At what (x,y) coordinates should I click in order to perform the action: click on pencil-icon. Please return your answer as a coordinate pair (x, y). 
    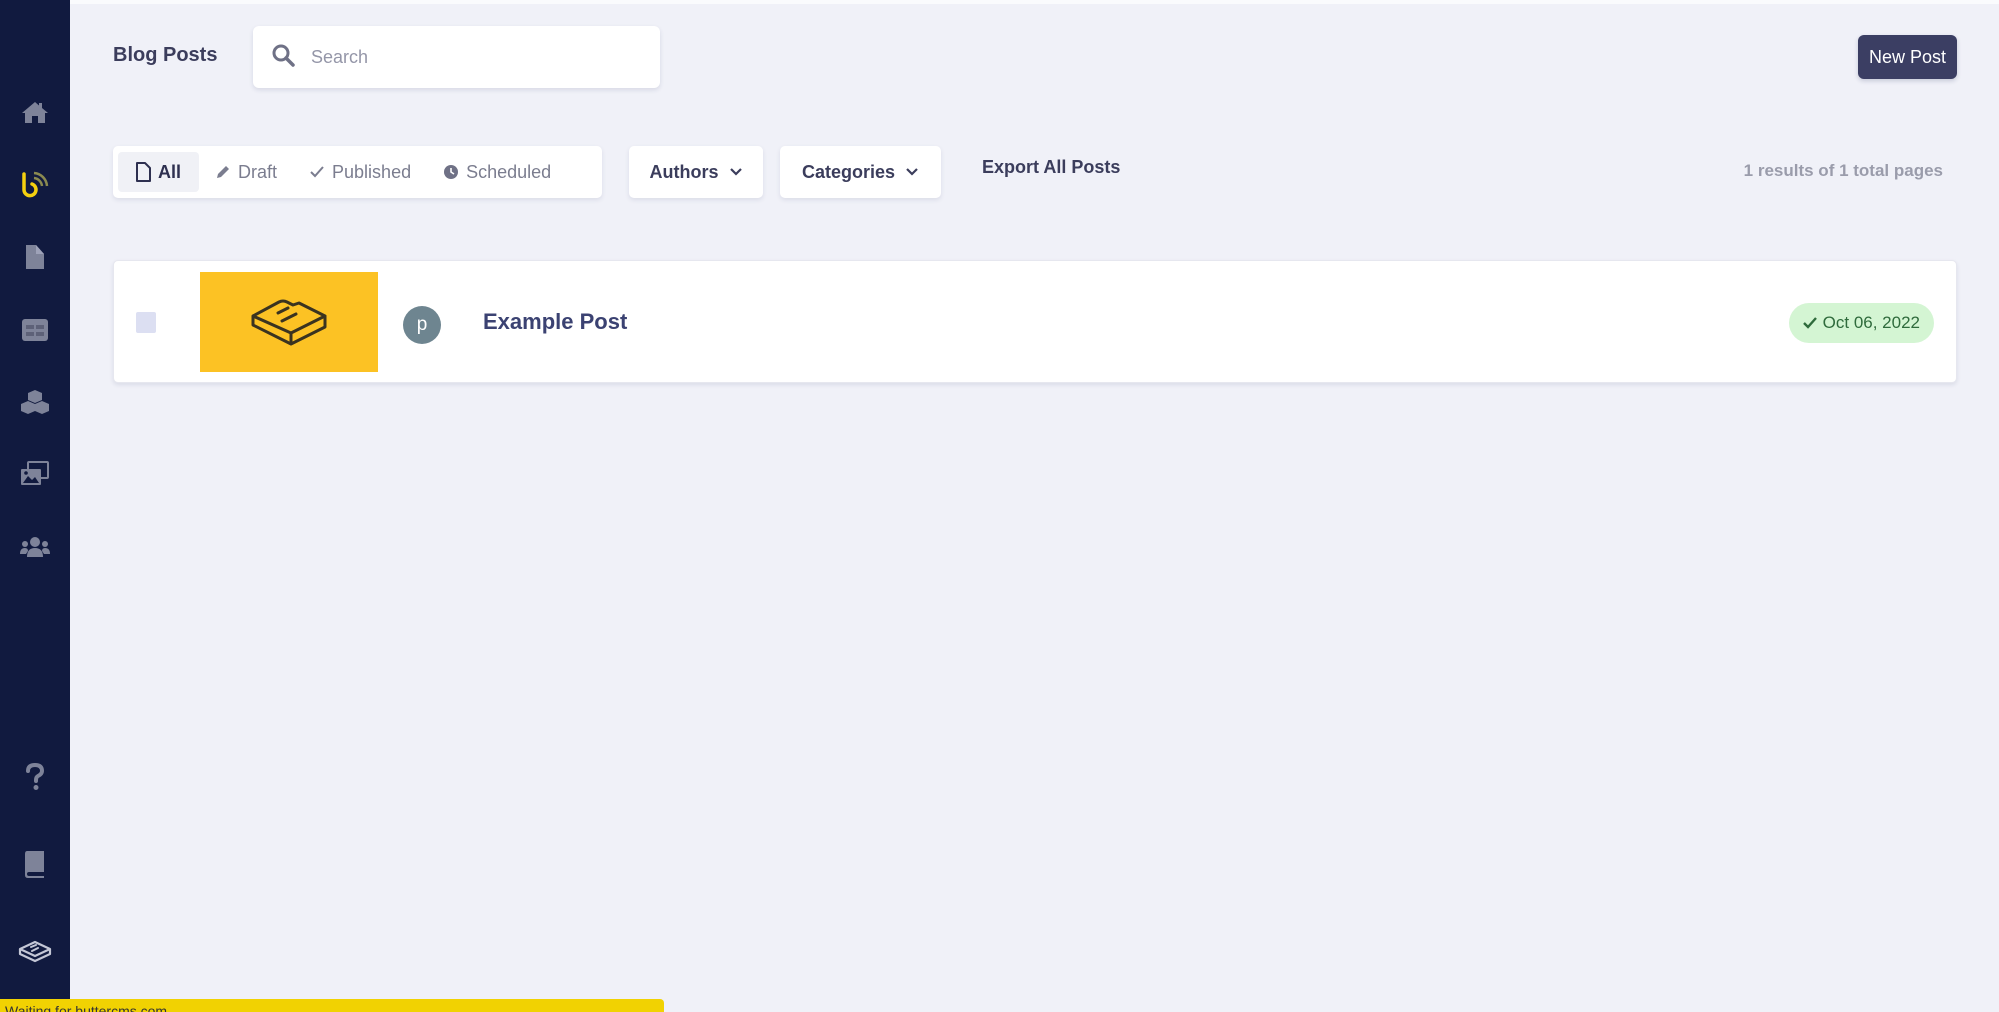
    Looking at the image, I should click on (223, 172).